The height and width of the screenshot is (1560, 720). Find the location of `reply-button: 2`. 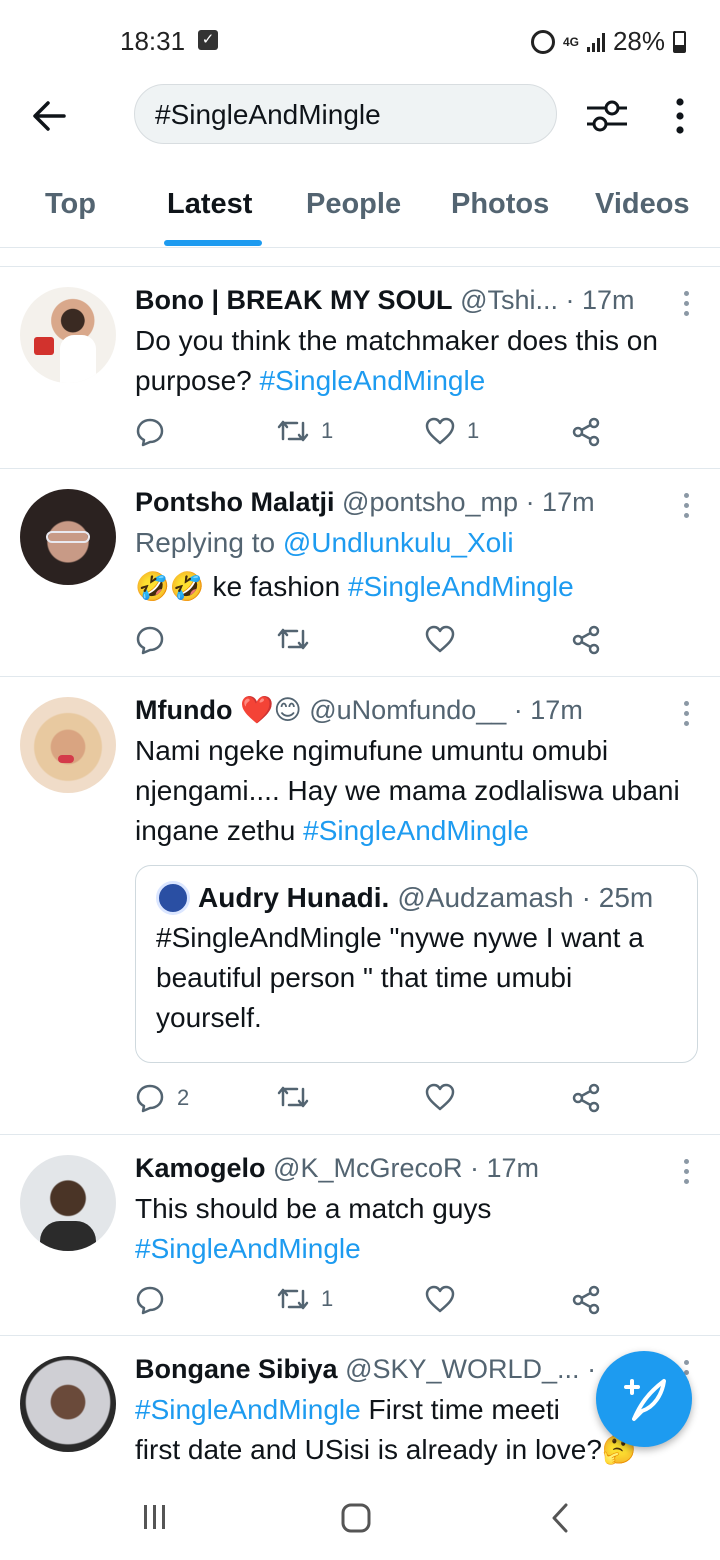

reply-button: 2 is located at coordinates (162, 1098).